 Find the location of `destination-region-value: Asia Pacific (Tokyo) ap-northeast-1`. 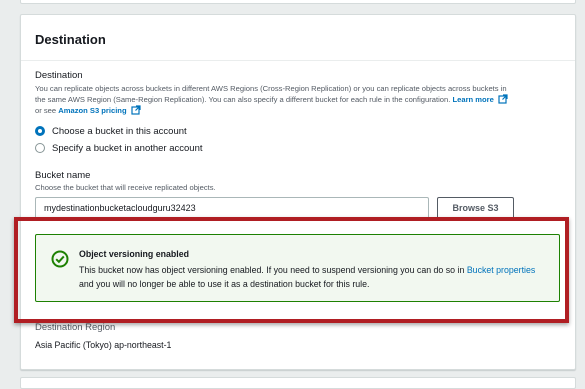

destination-region-value: Asia Pacific (Tokyo) ap-northeast-1 is located at coordinates (103, 345).